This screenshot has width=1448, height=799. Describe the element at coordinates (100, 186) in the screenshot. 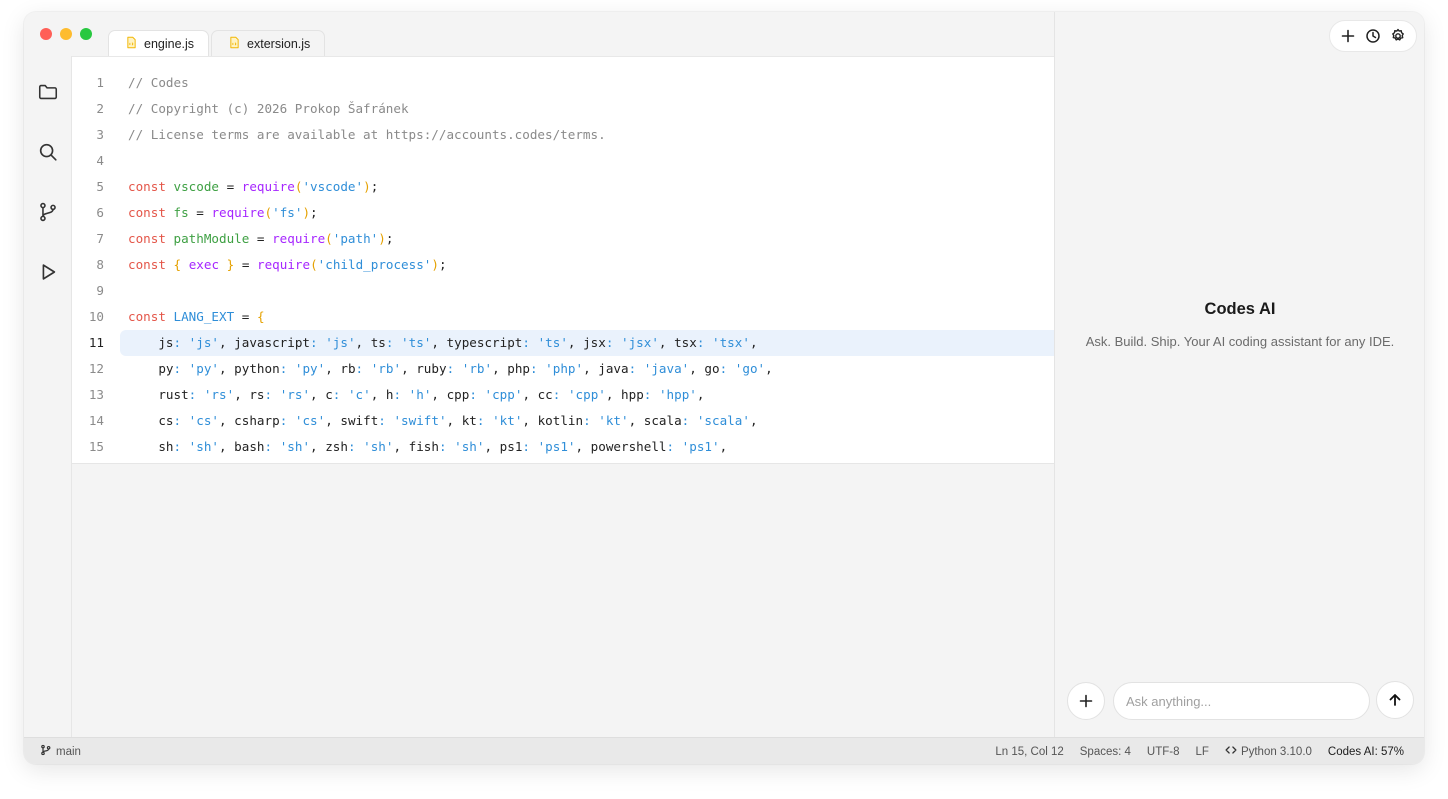

I see `line-number: 5` at that location.